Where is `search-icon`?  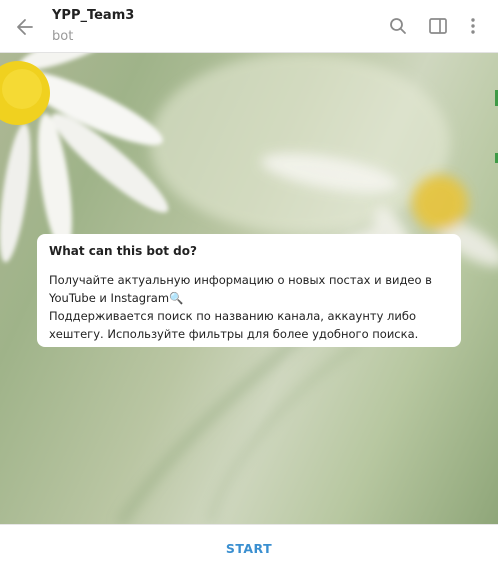 search-icon is located at coordinates (398, 26).